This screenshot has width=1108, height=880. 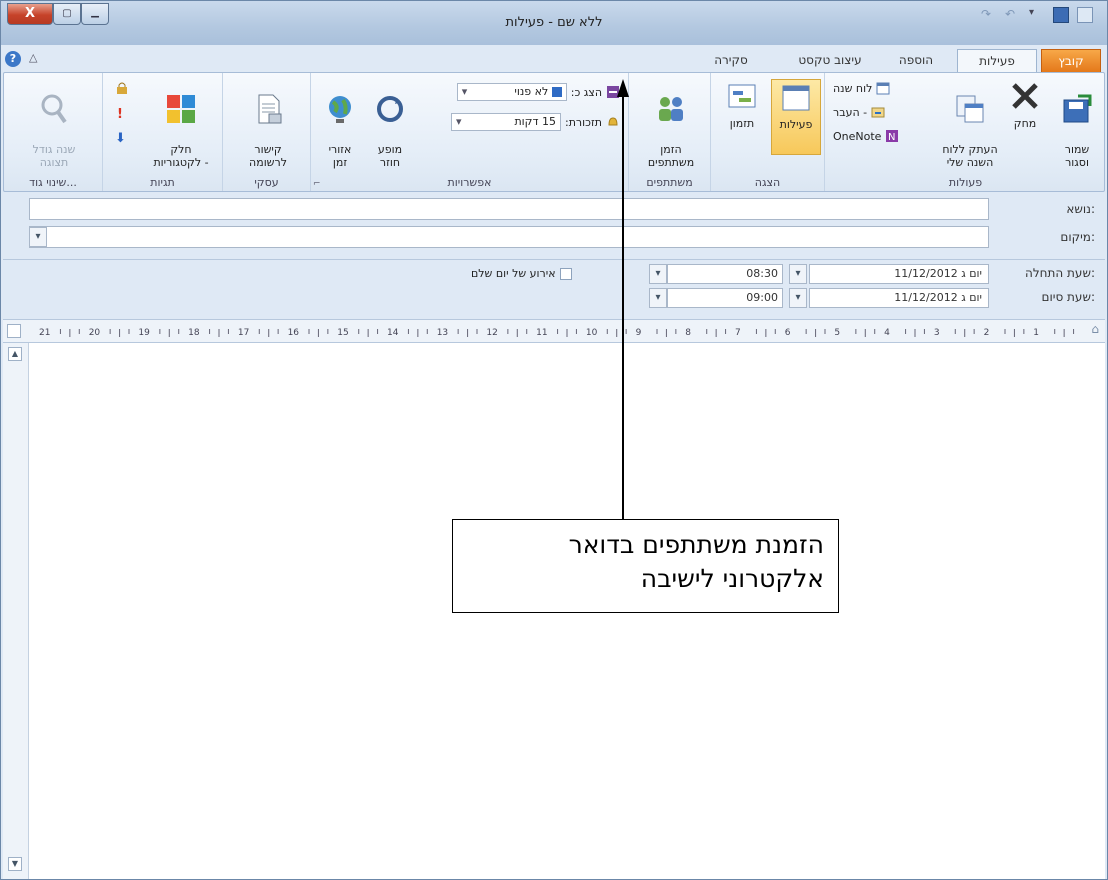 What do you see at coordinates (33, 57) in the screenshot?
I see `collapse-ribbon-icon: △` at bounding box center [33, 57].